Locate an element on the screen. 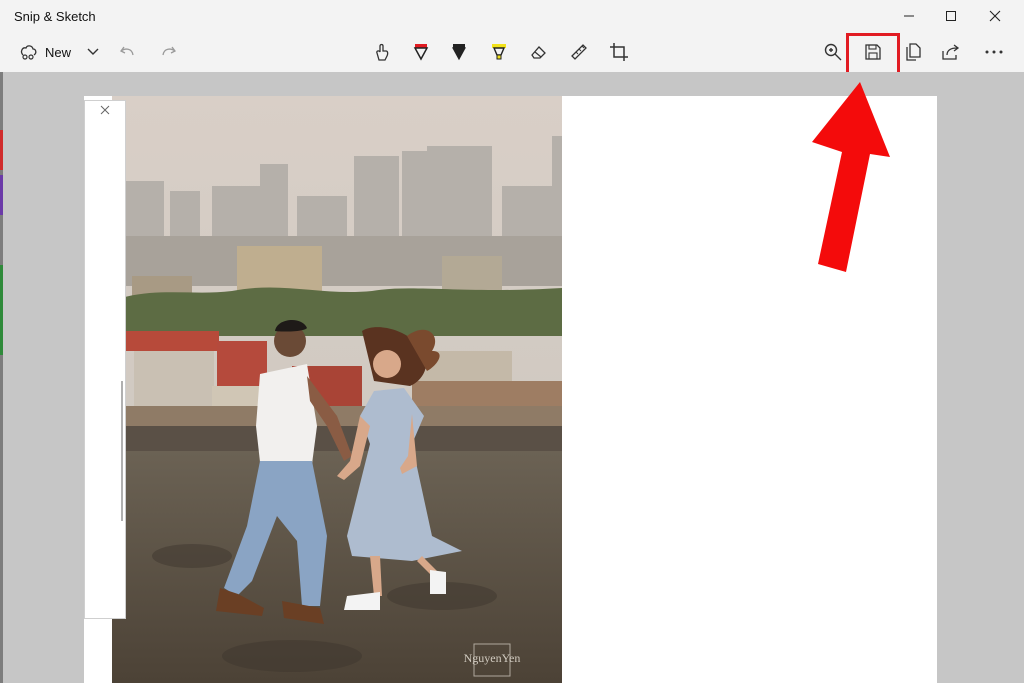  pencil-button is located at coordinates (459, 52).